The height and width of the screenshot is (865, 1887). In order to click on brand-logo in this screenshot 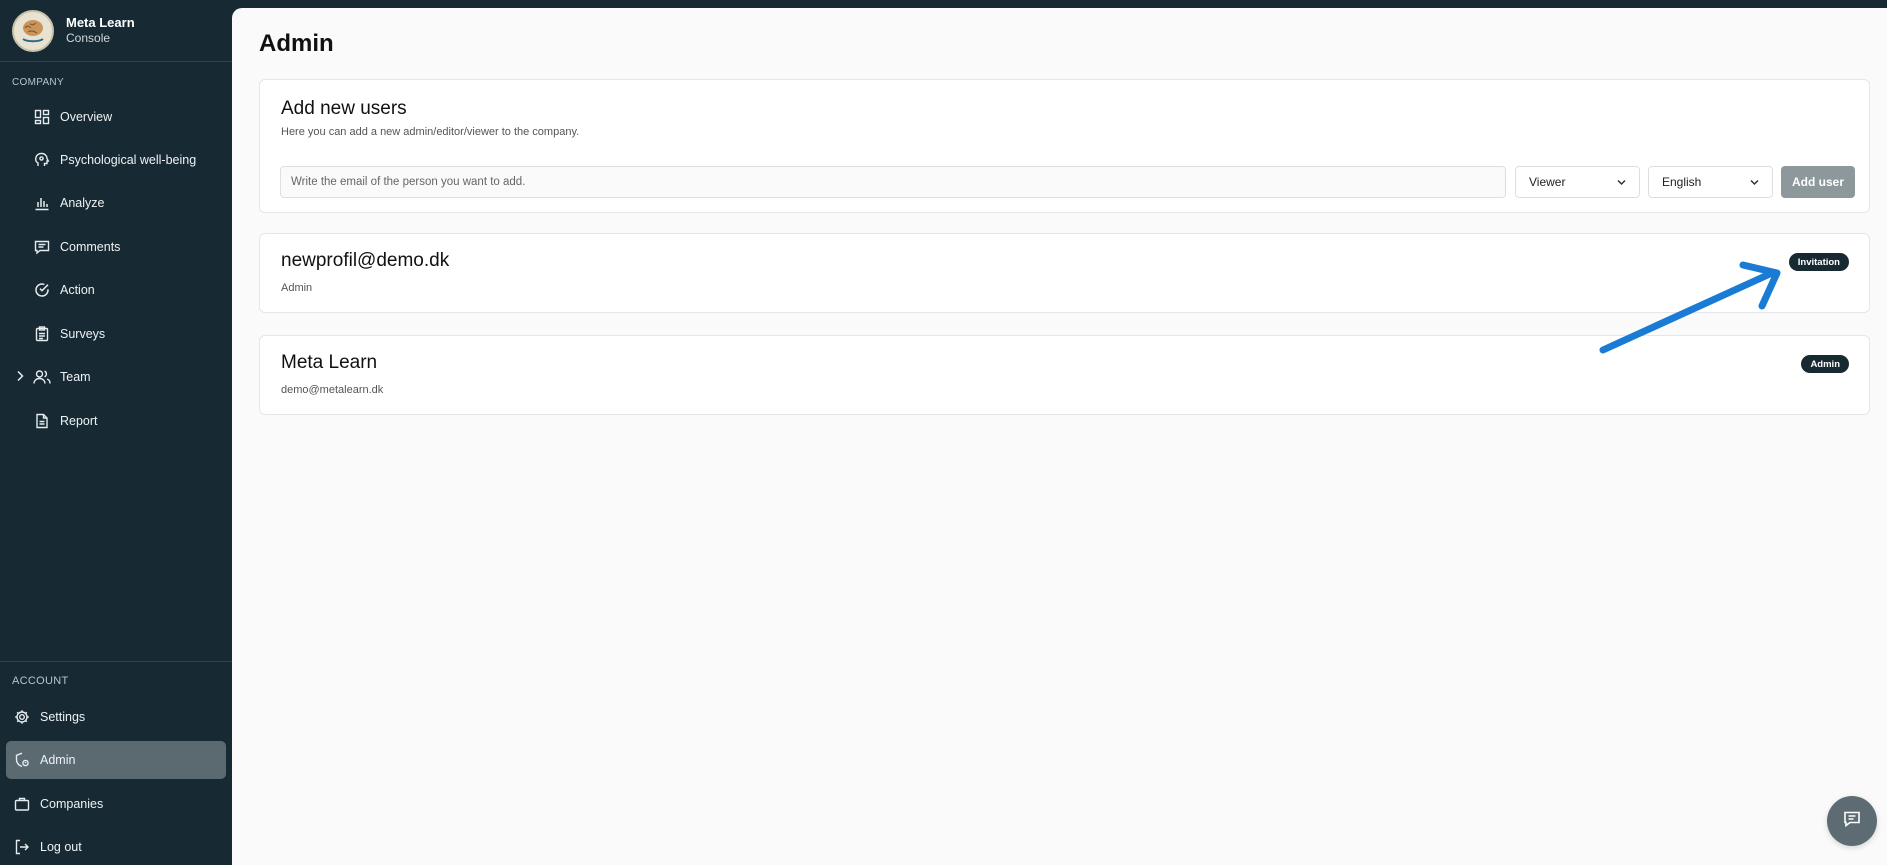, I will do `click(33, 30)`.